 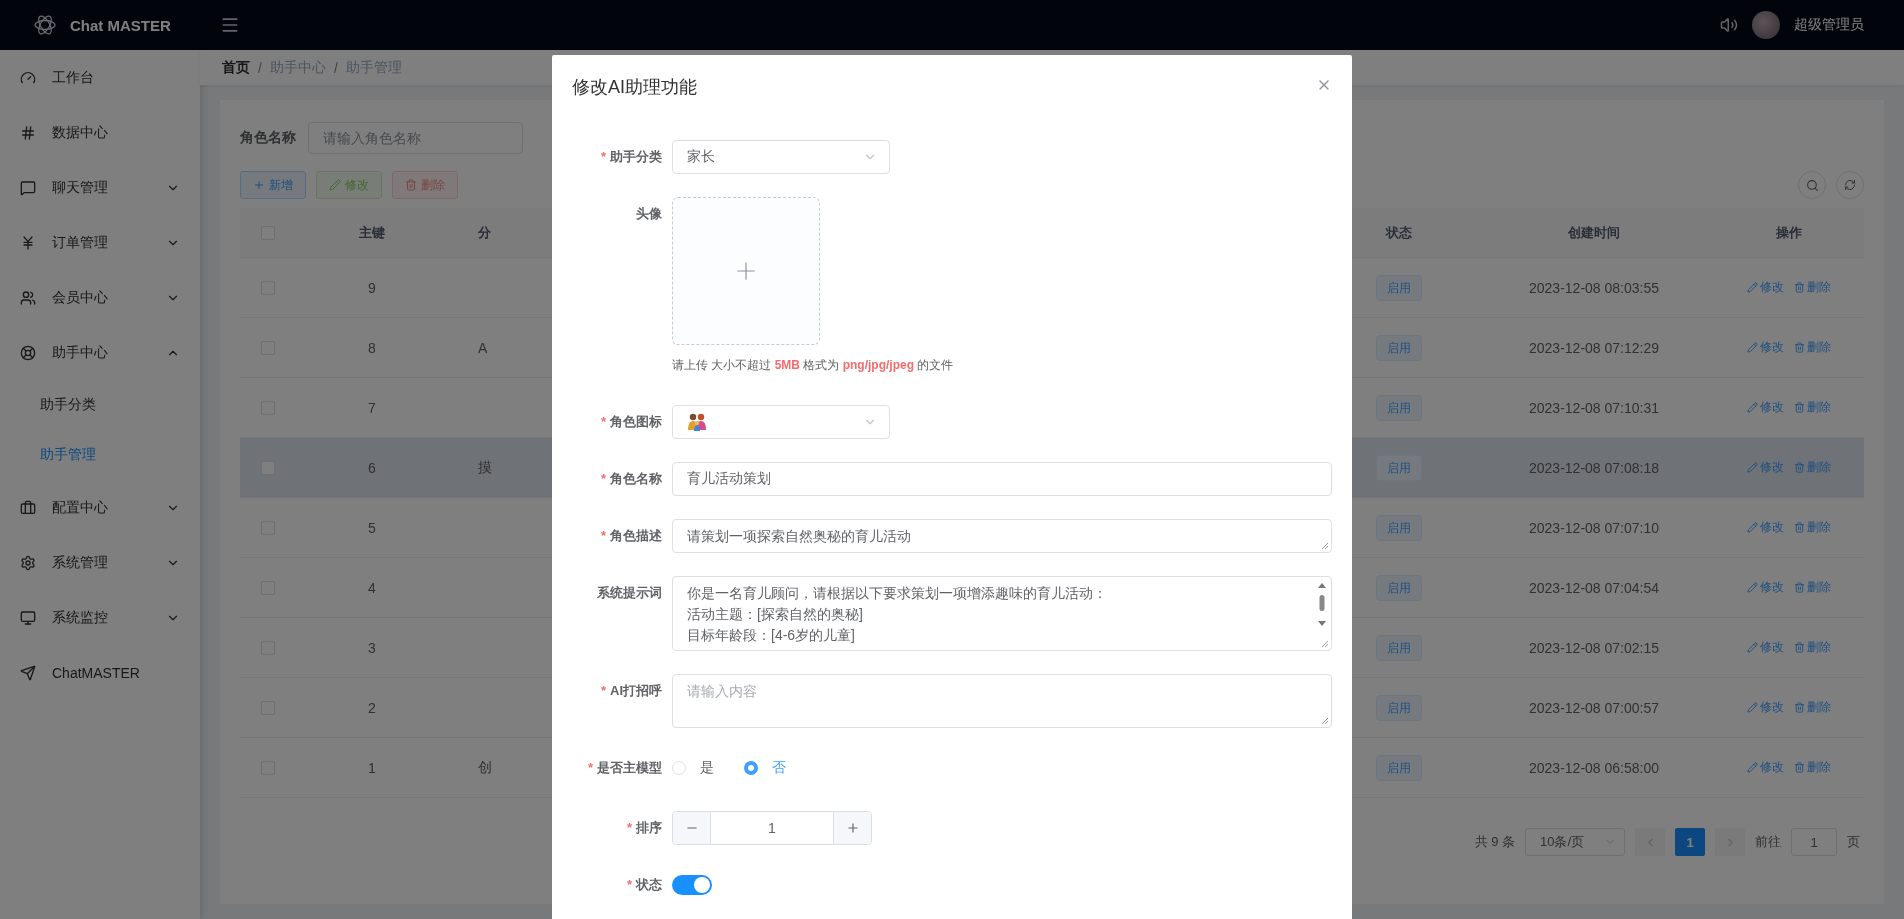 I want to click on column-header: 状态, so click(x=1398, y=232).